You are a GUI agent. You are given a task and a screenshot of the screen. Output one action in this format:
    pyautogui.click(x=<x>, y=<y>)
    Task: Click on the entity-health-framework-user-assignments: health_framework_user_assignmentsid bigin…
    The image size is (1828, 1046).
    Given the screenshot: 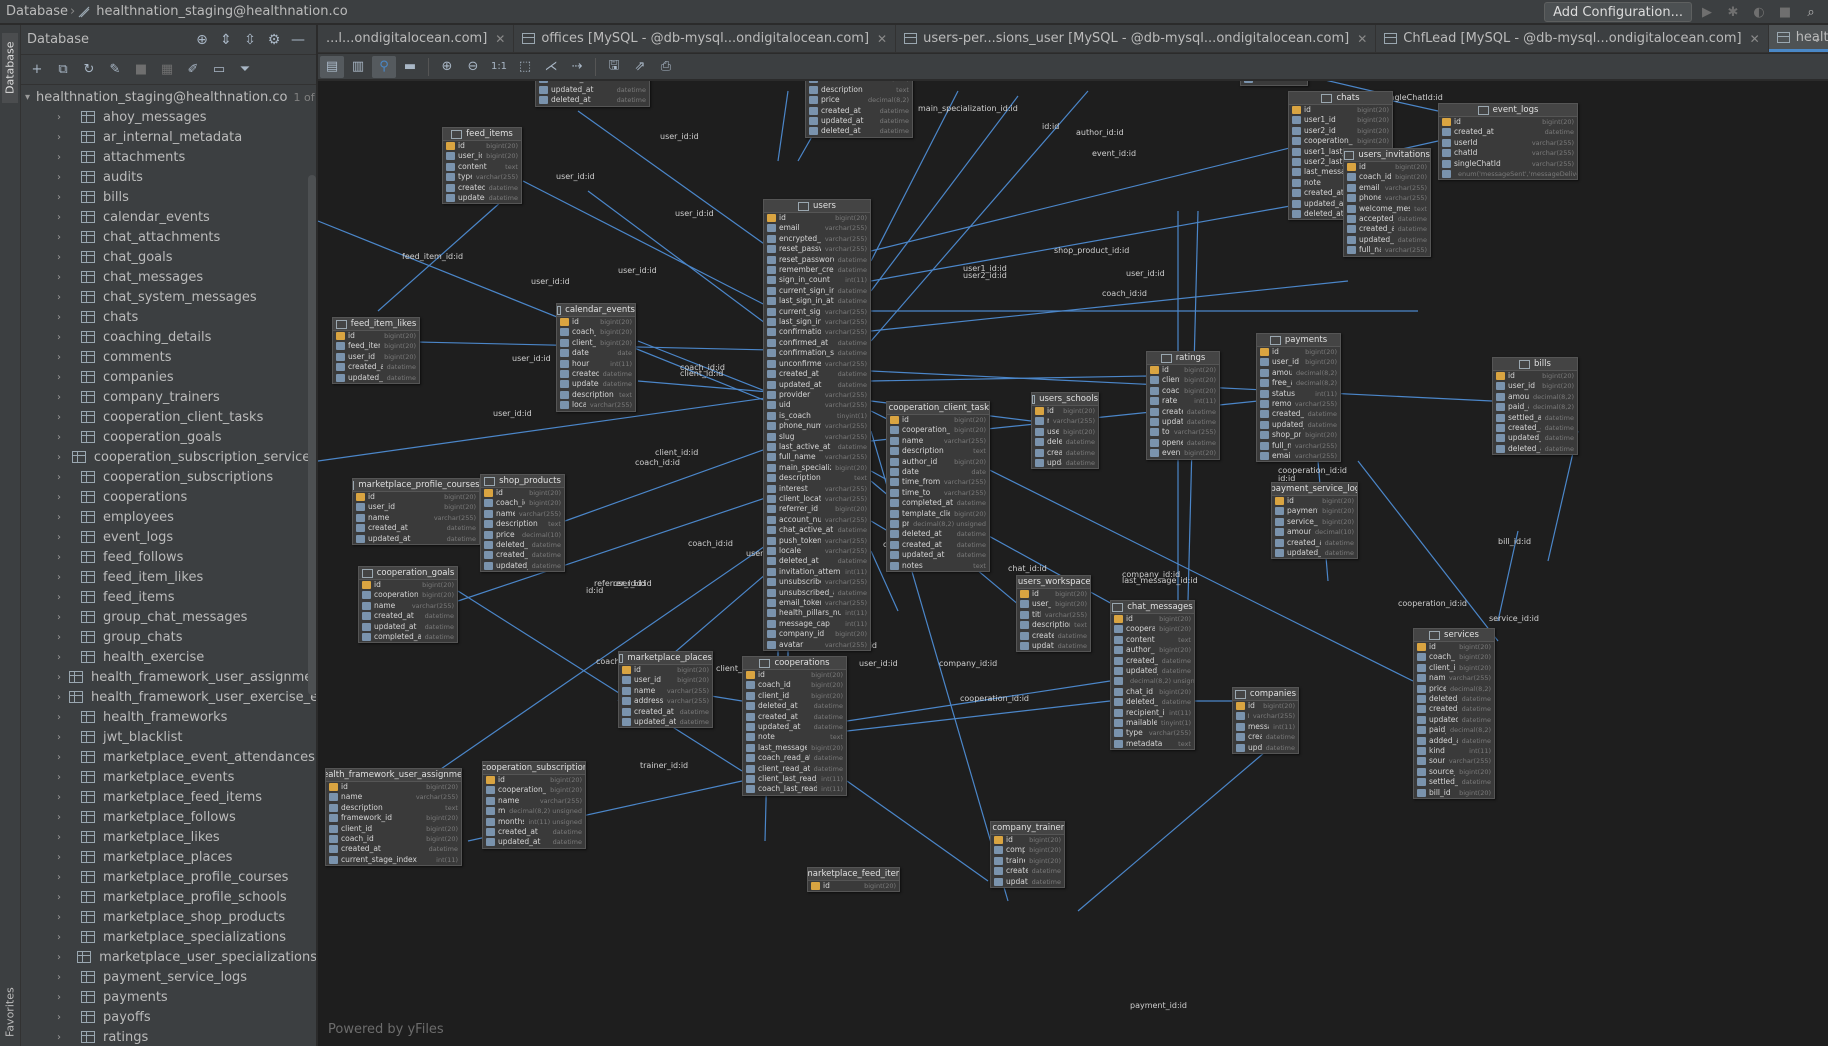 What is the action you would take?
    pyautogui.click(x=393, y=817)
    